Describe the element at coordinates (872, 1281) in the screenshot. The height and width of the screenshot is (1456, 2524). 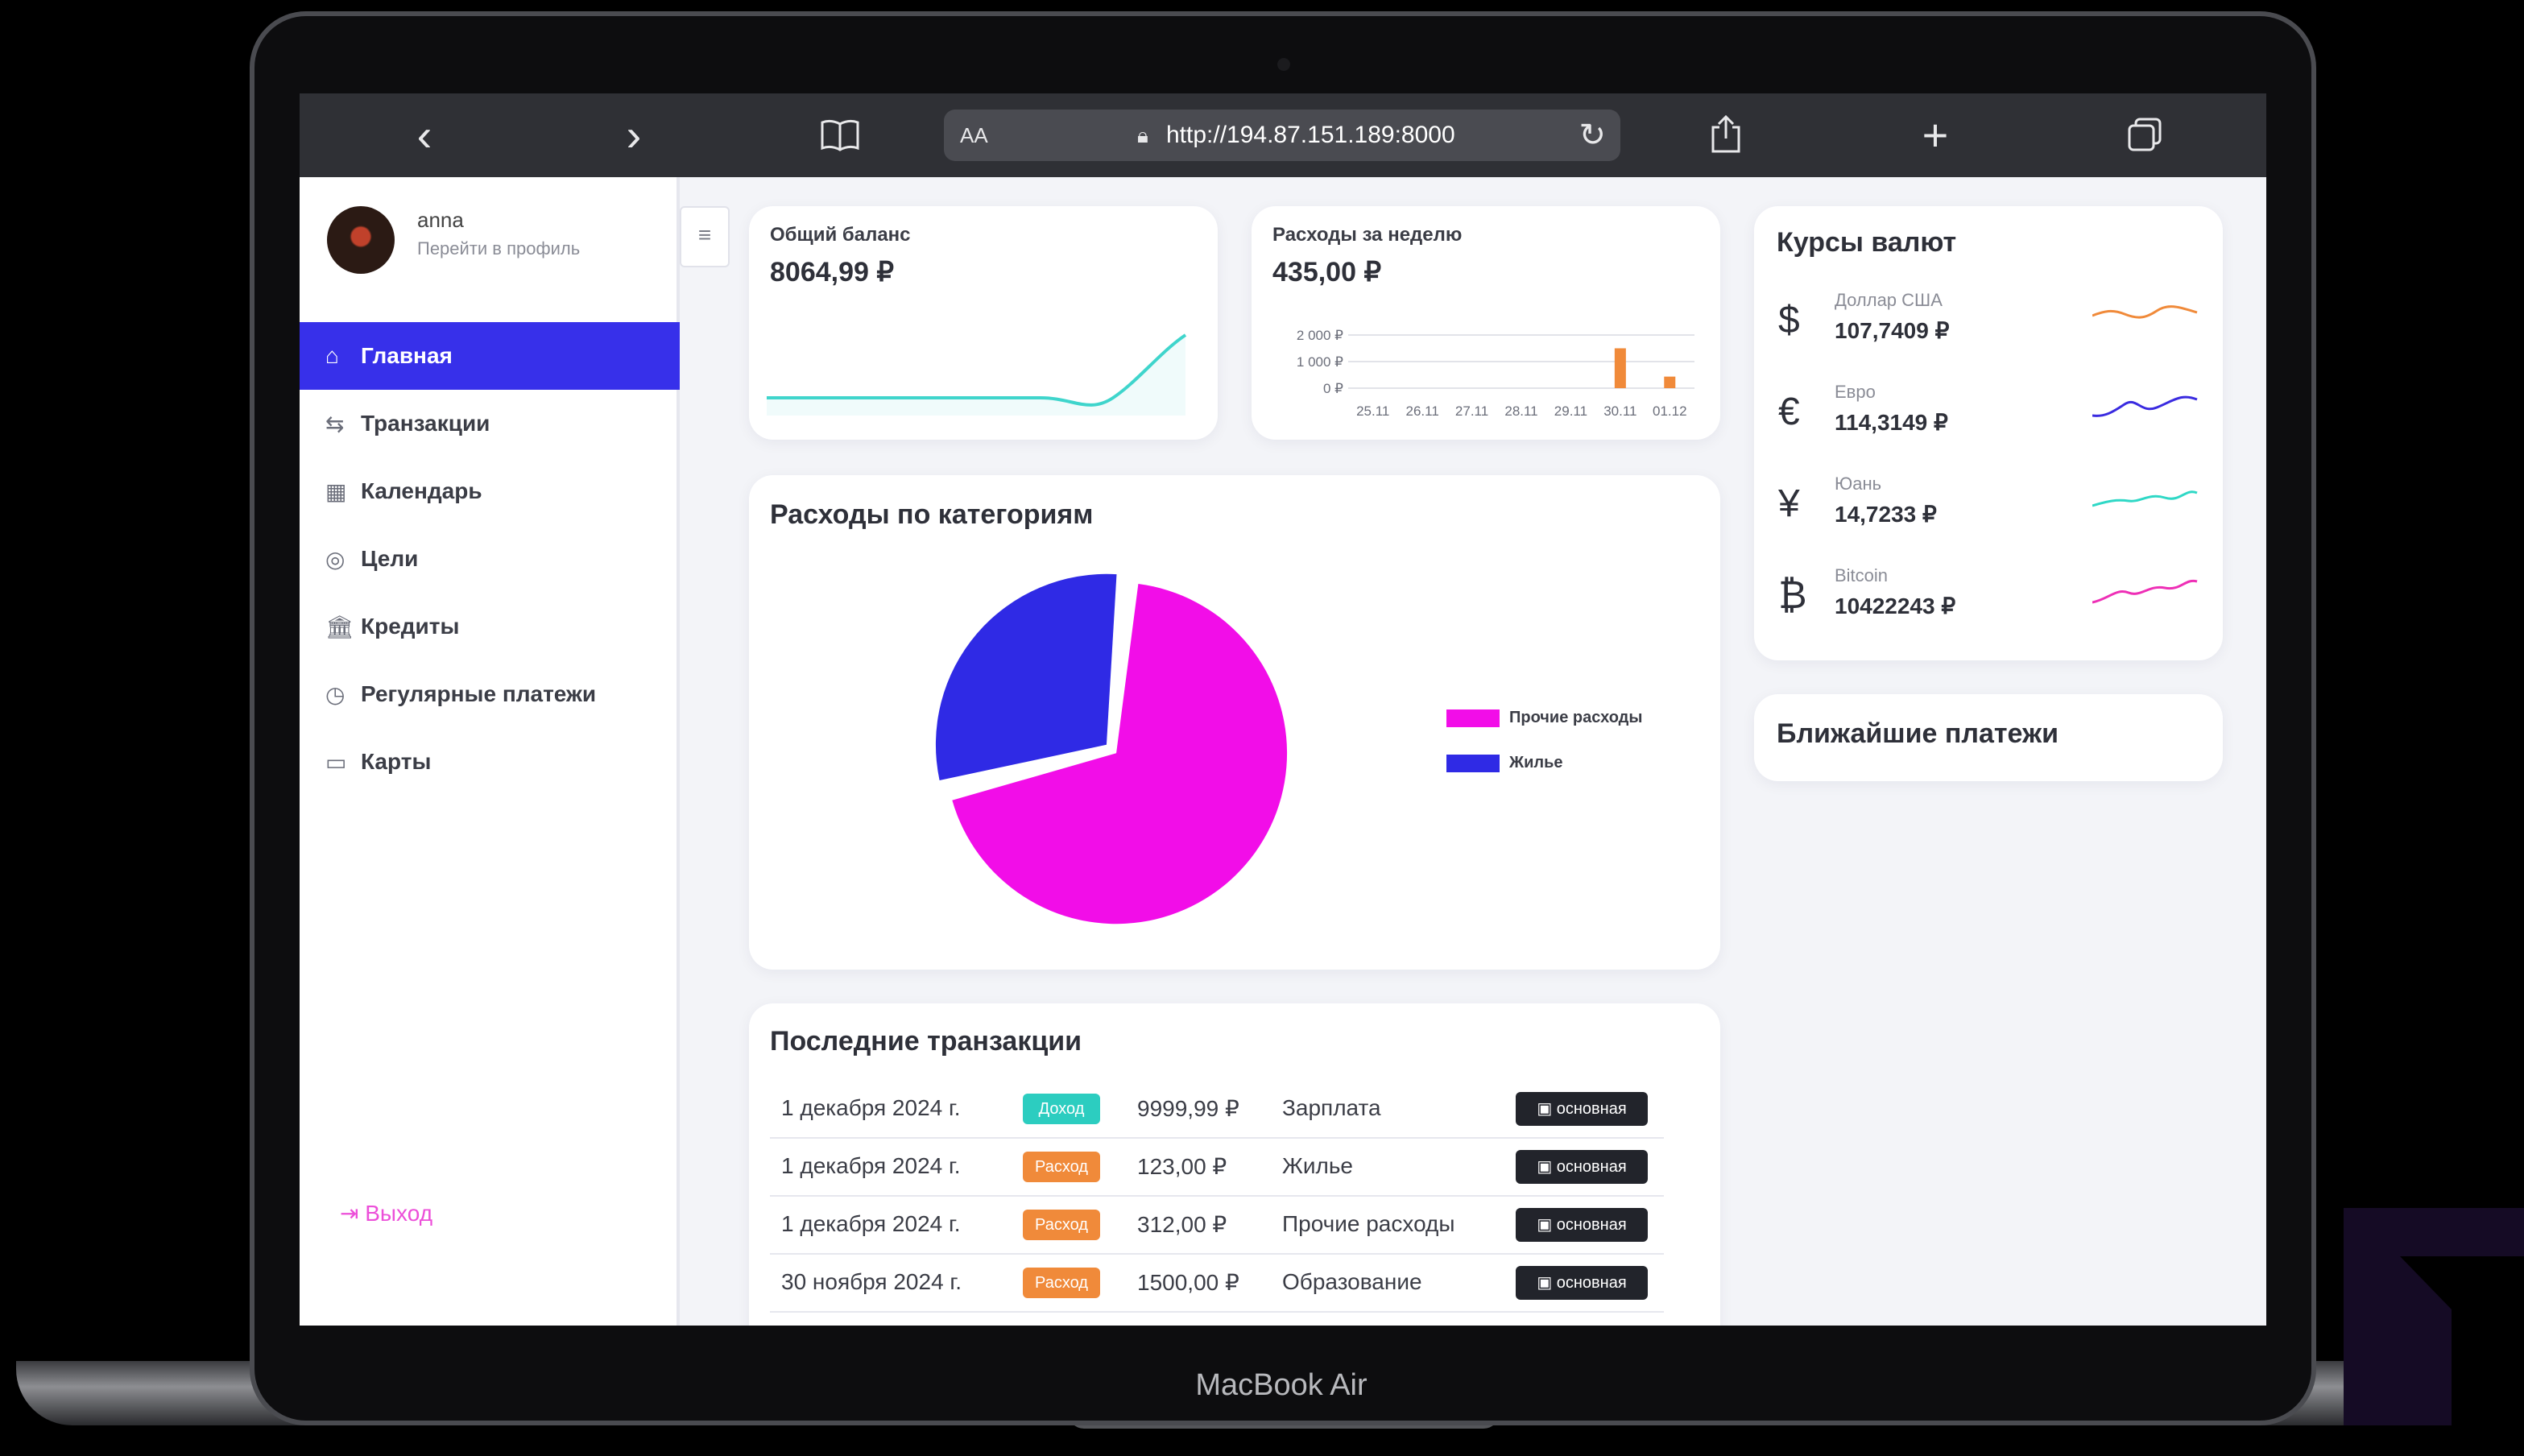
I see `transaction-date: 30 ноября 2024 г.` at that location.